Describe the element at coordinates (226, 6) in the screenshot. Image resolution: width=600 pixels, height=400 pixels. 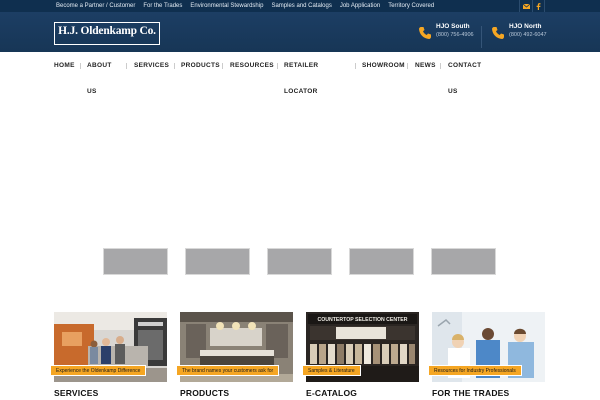
I see `top-link-stewardship: Environmental Stewardship` at that location.